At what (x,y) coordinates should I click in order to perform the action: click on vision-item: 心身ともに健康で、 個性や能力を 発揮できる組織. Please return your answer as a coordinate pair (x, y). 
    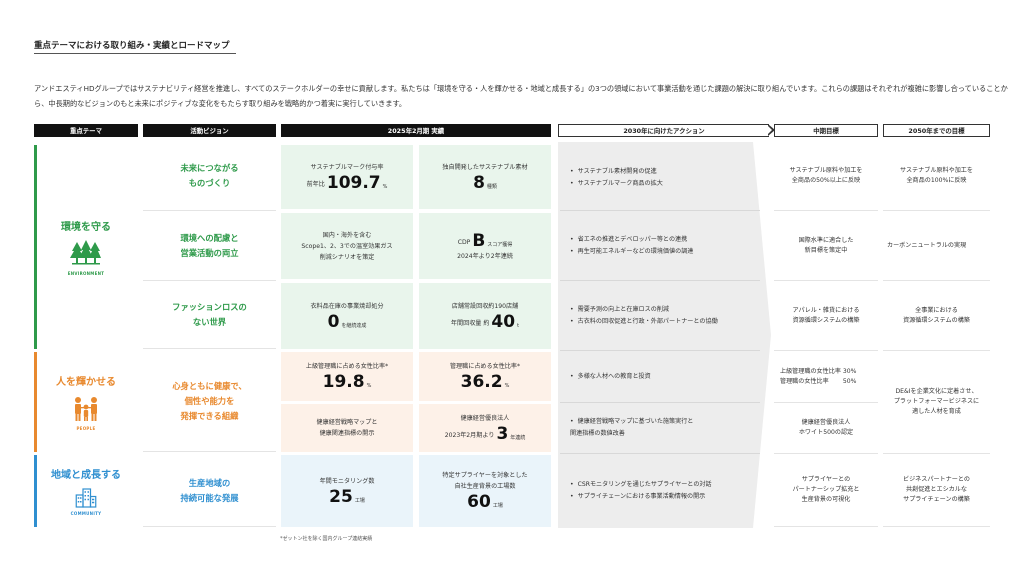
    Looking at the image, I should click on (209, 402).